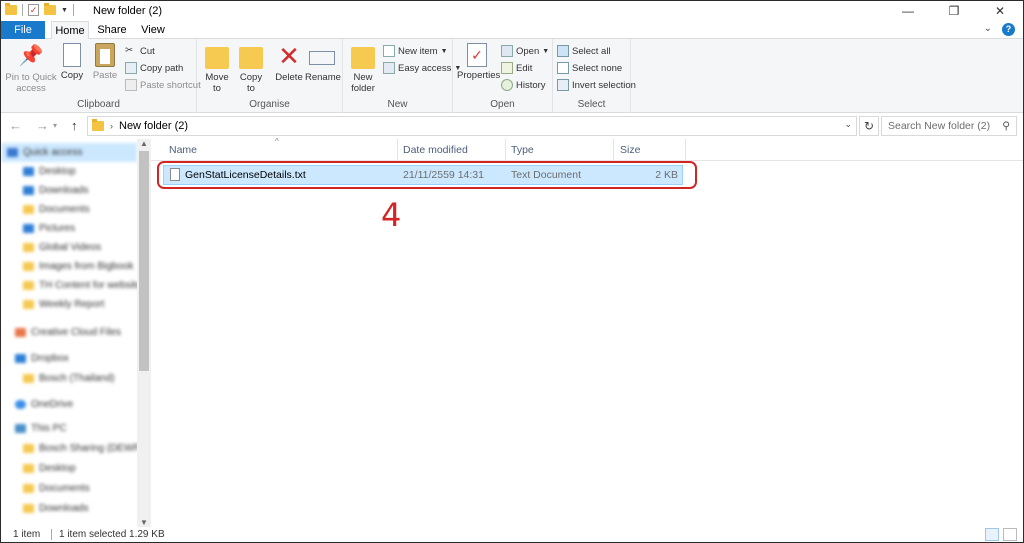 The image size is (1024, 543). Describe the element at coordinates (57, 228) in the screenshot. I see `nav-label: Pictures` at that location.